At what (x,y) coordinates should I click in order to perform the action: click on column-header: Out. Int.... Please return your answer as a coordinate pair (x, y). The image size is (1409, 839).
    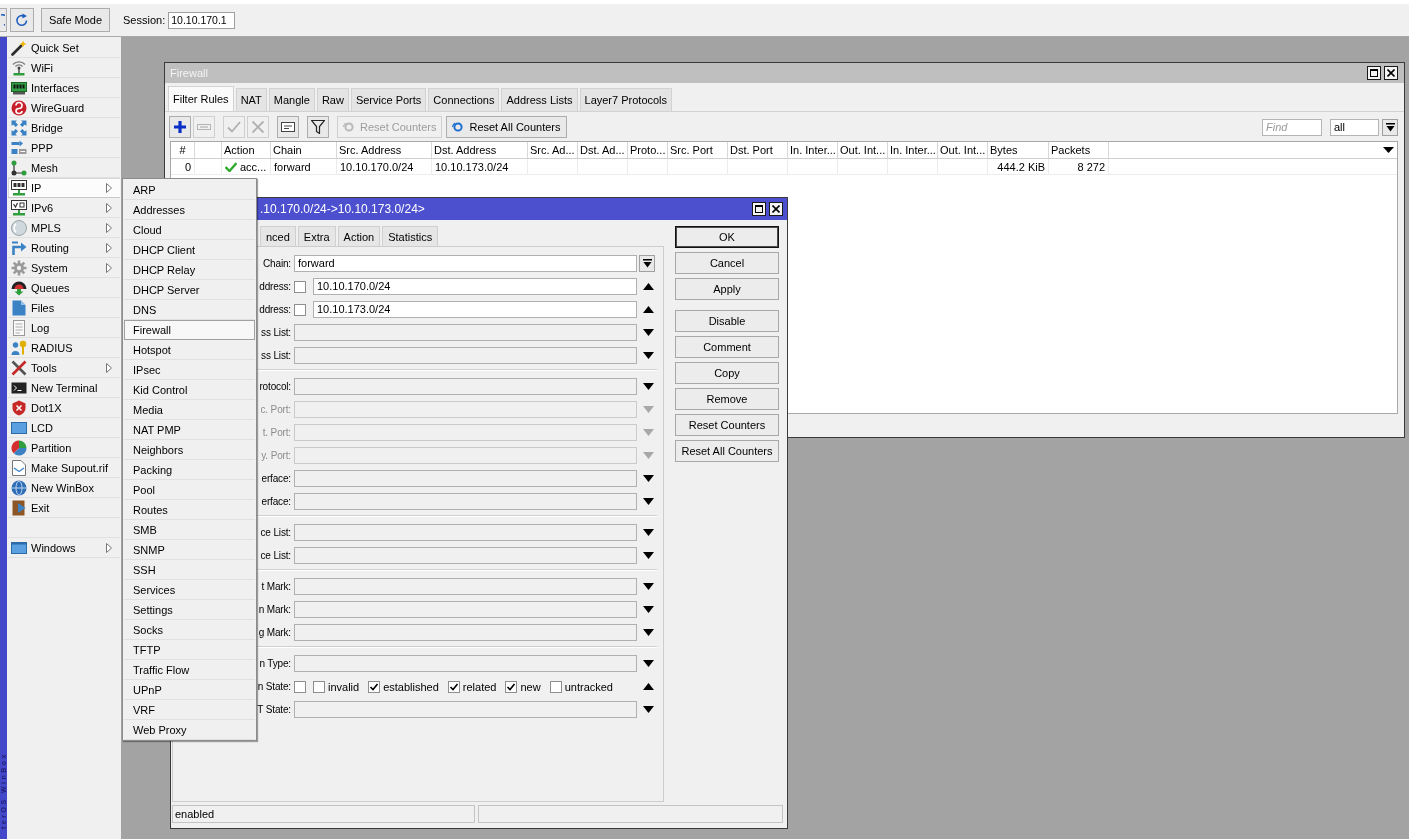
    Looking at the image, I should click on (863, 150).